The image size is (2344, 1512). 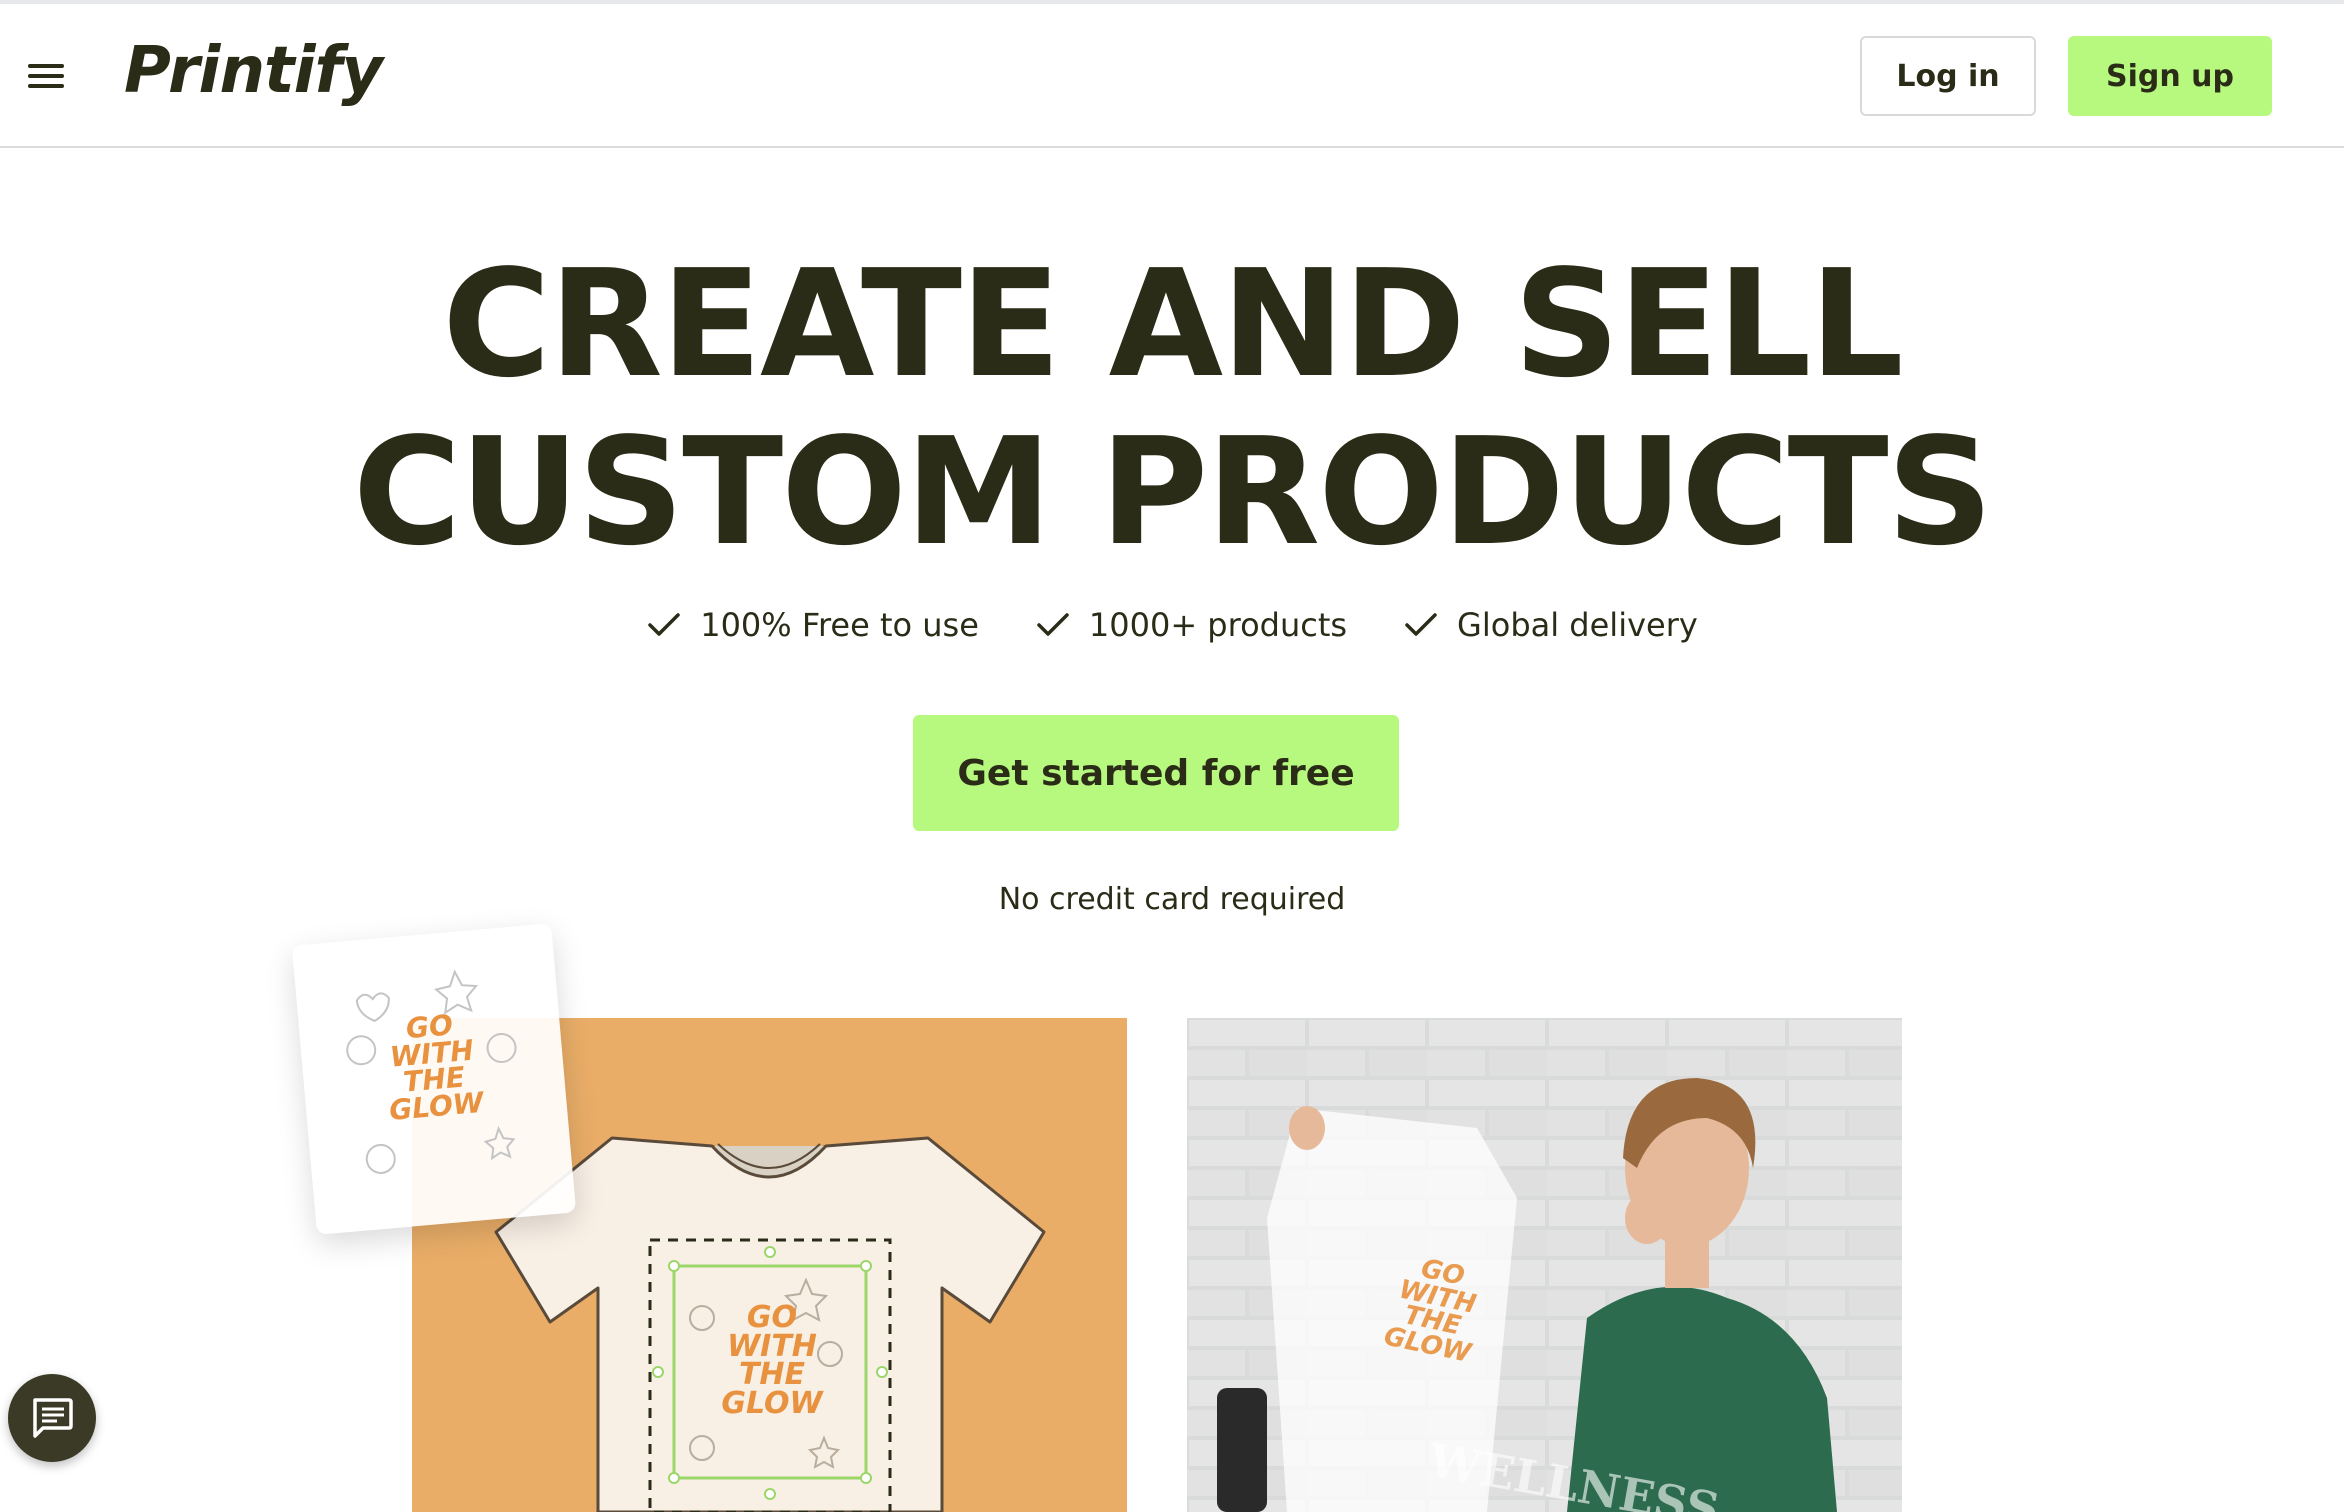 I want to click on get-started-button: Get started for free, so click(x=1156, y=773).